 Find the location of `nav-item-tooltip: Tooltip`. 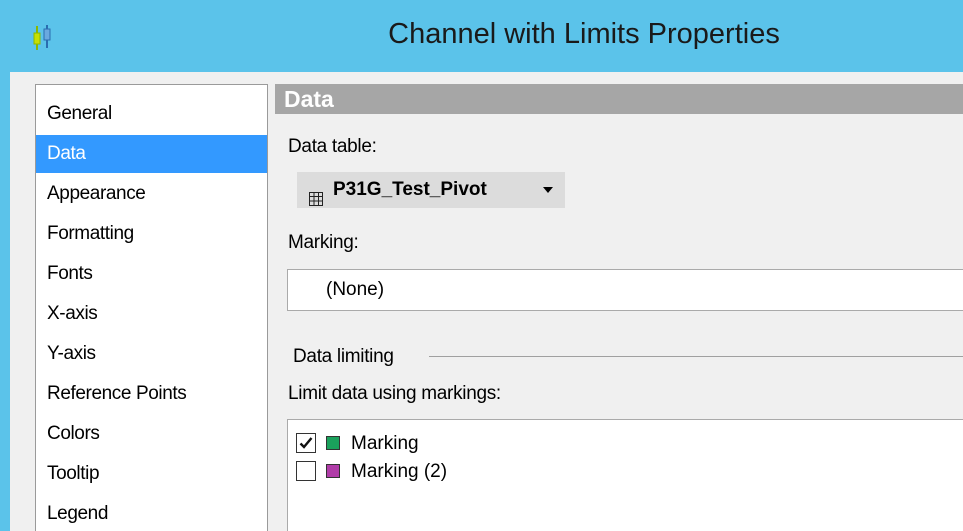

nav-item-tooltip: Tooltip is located at coordinates (151, 474).